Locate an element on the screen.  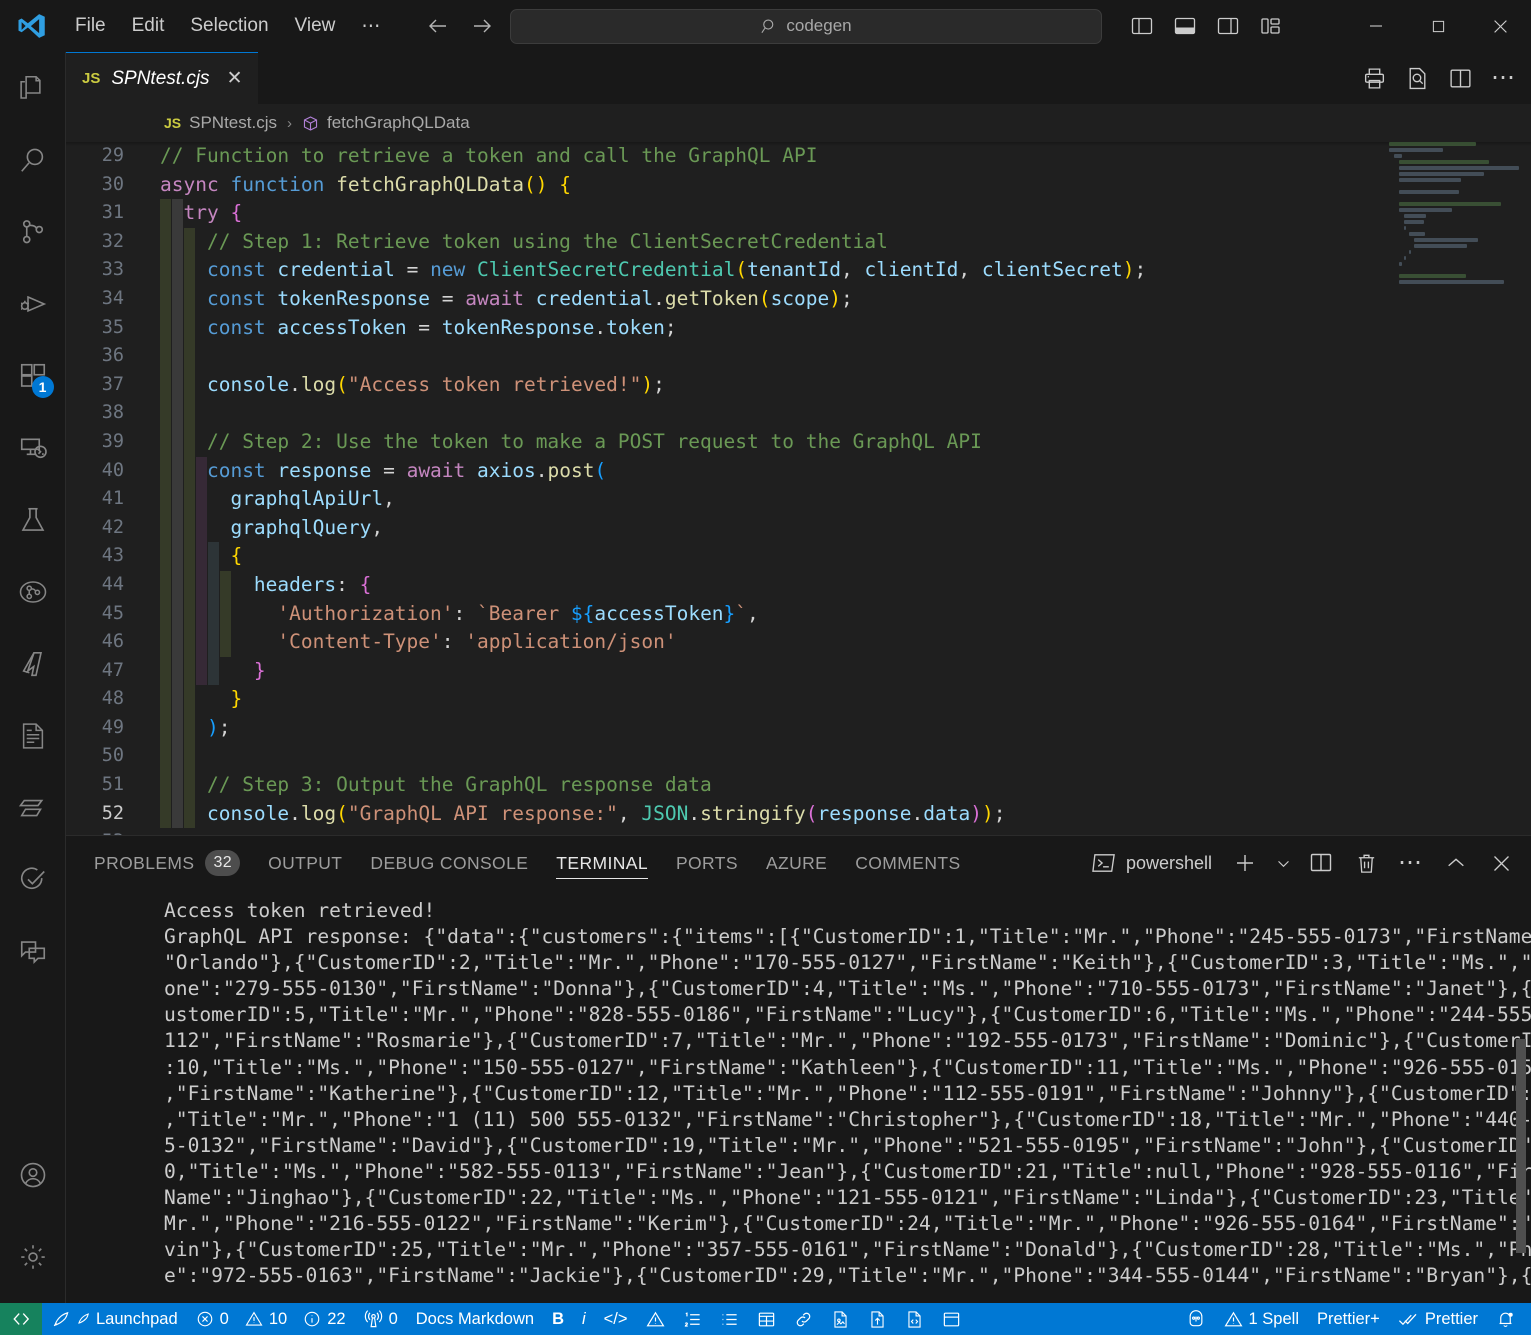
print-icon is located at coordinates (1374, 78).